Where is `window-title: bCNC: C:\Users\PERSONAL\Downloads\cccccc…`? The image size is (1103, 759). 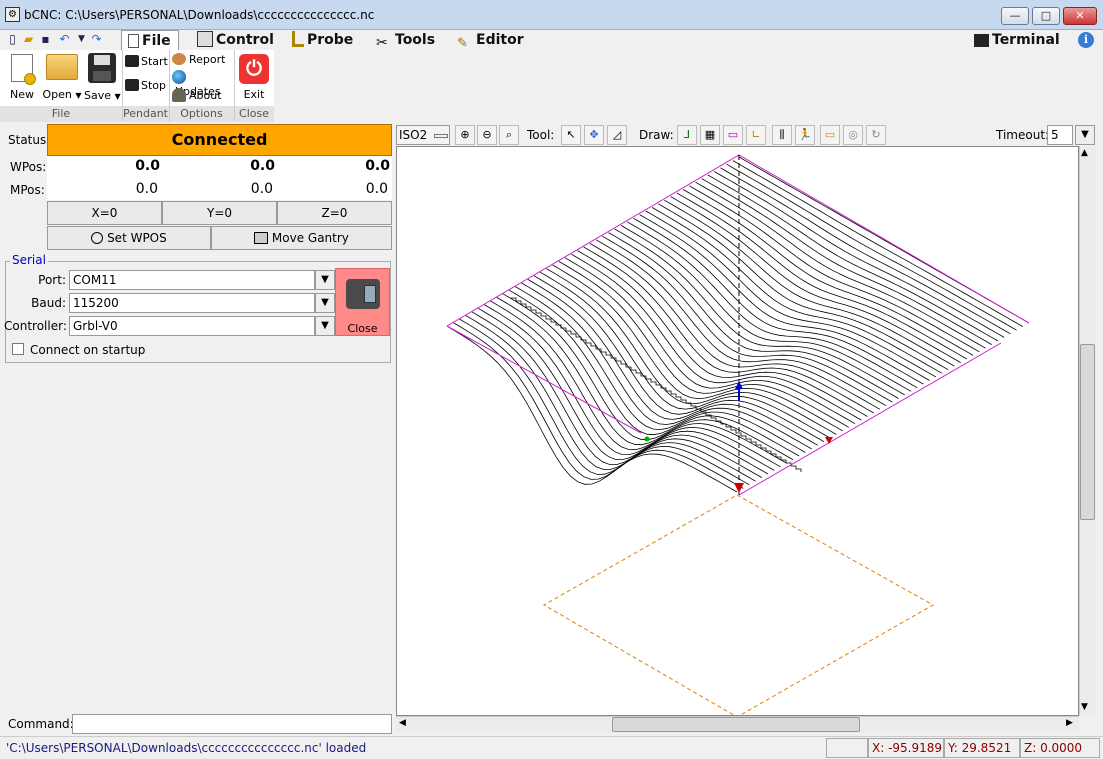 window-title: bCNC: C:\Users\PERSONAL\Downloads\cccccc… is located at coordinates (199, 15).